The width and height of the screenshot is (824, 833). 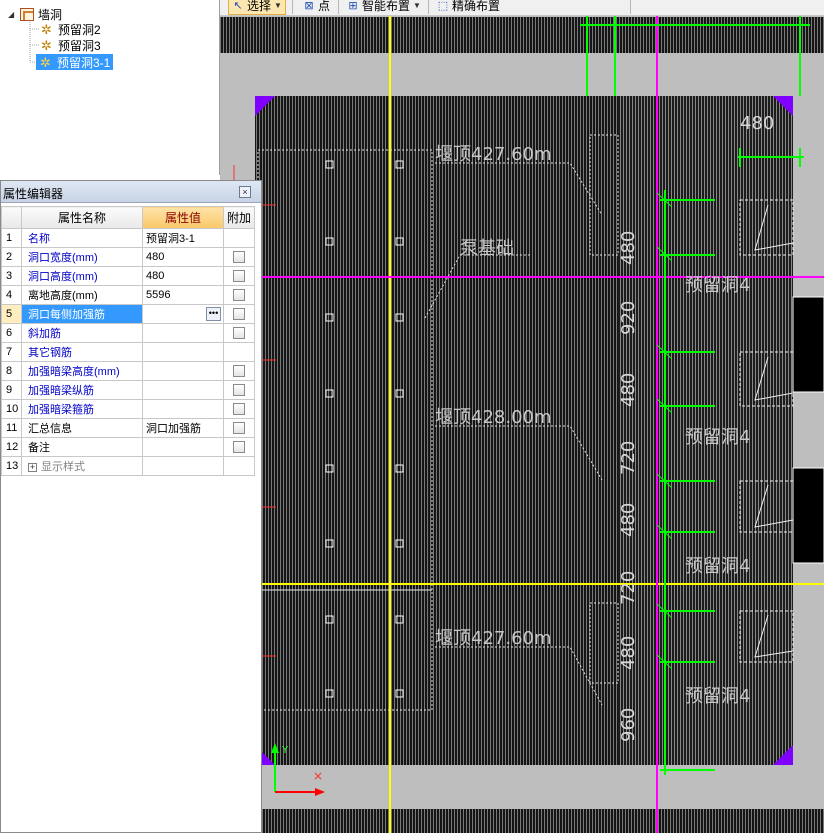 I want to click on cursor-arrow-icon: ↖, so click(x=238, y=6).